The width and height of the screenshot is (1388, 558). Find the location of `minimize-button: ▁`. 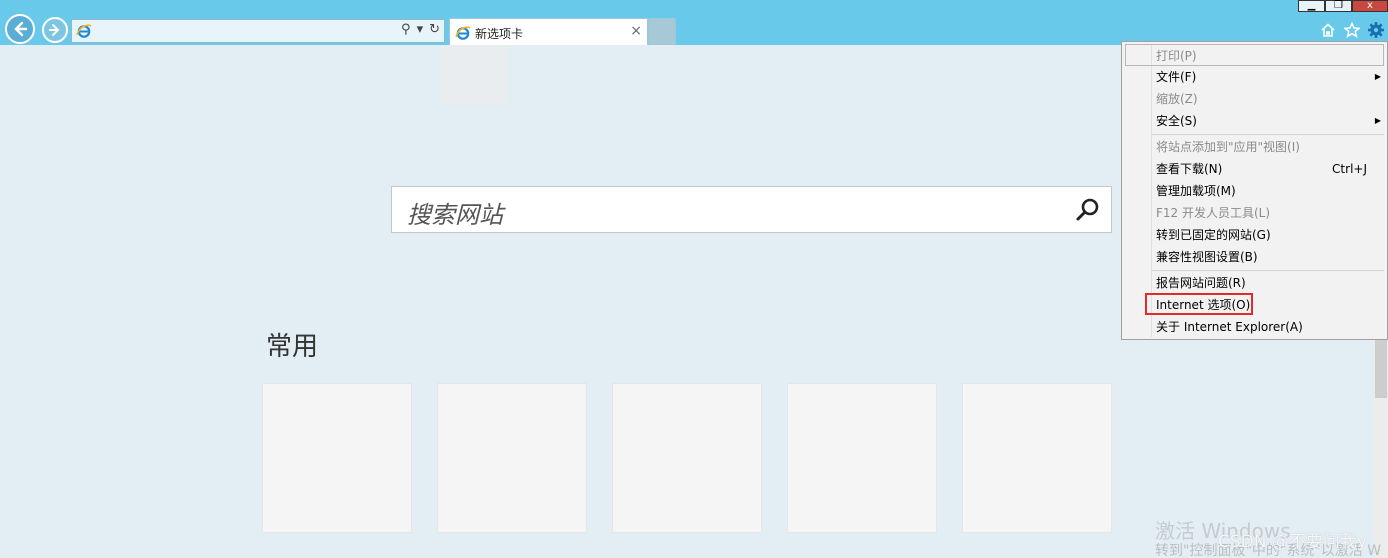

minimize-button: ▁ is located at coordinates (1311, 6).